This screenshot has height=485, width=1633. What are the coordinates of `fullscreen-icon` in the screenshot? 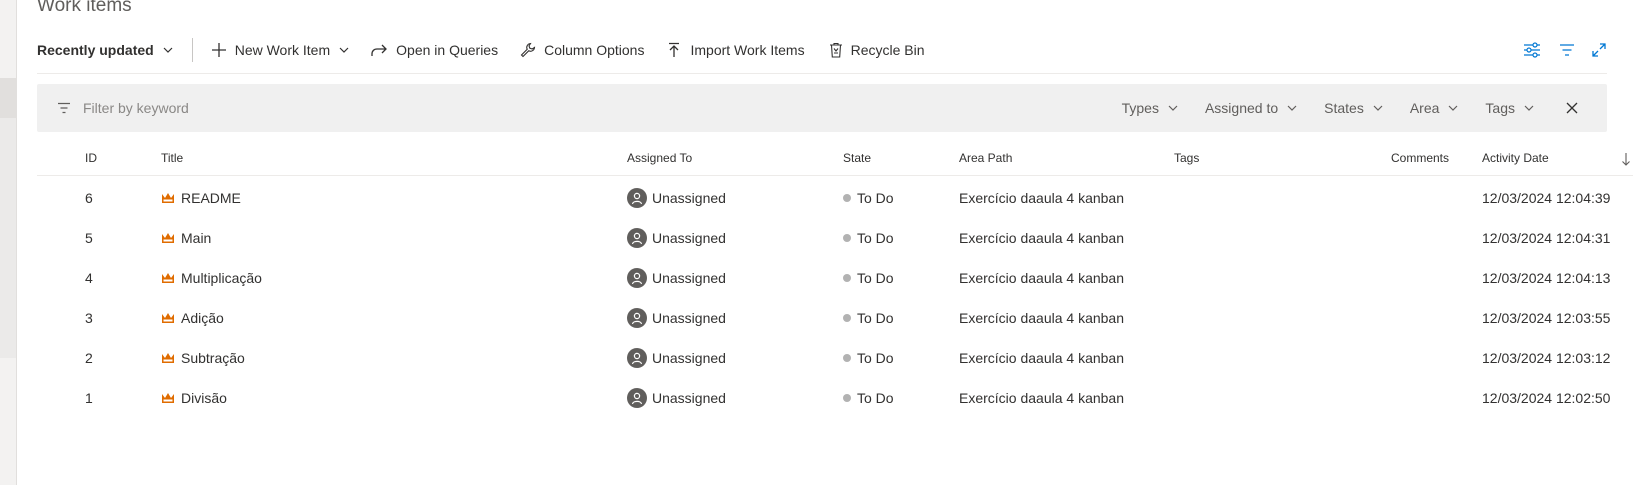 It's located at (1599, 50).